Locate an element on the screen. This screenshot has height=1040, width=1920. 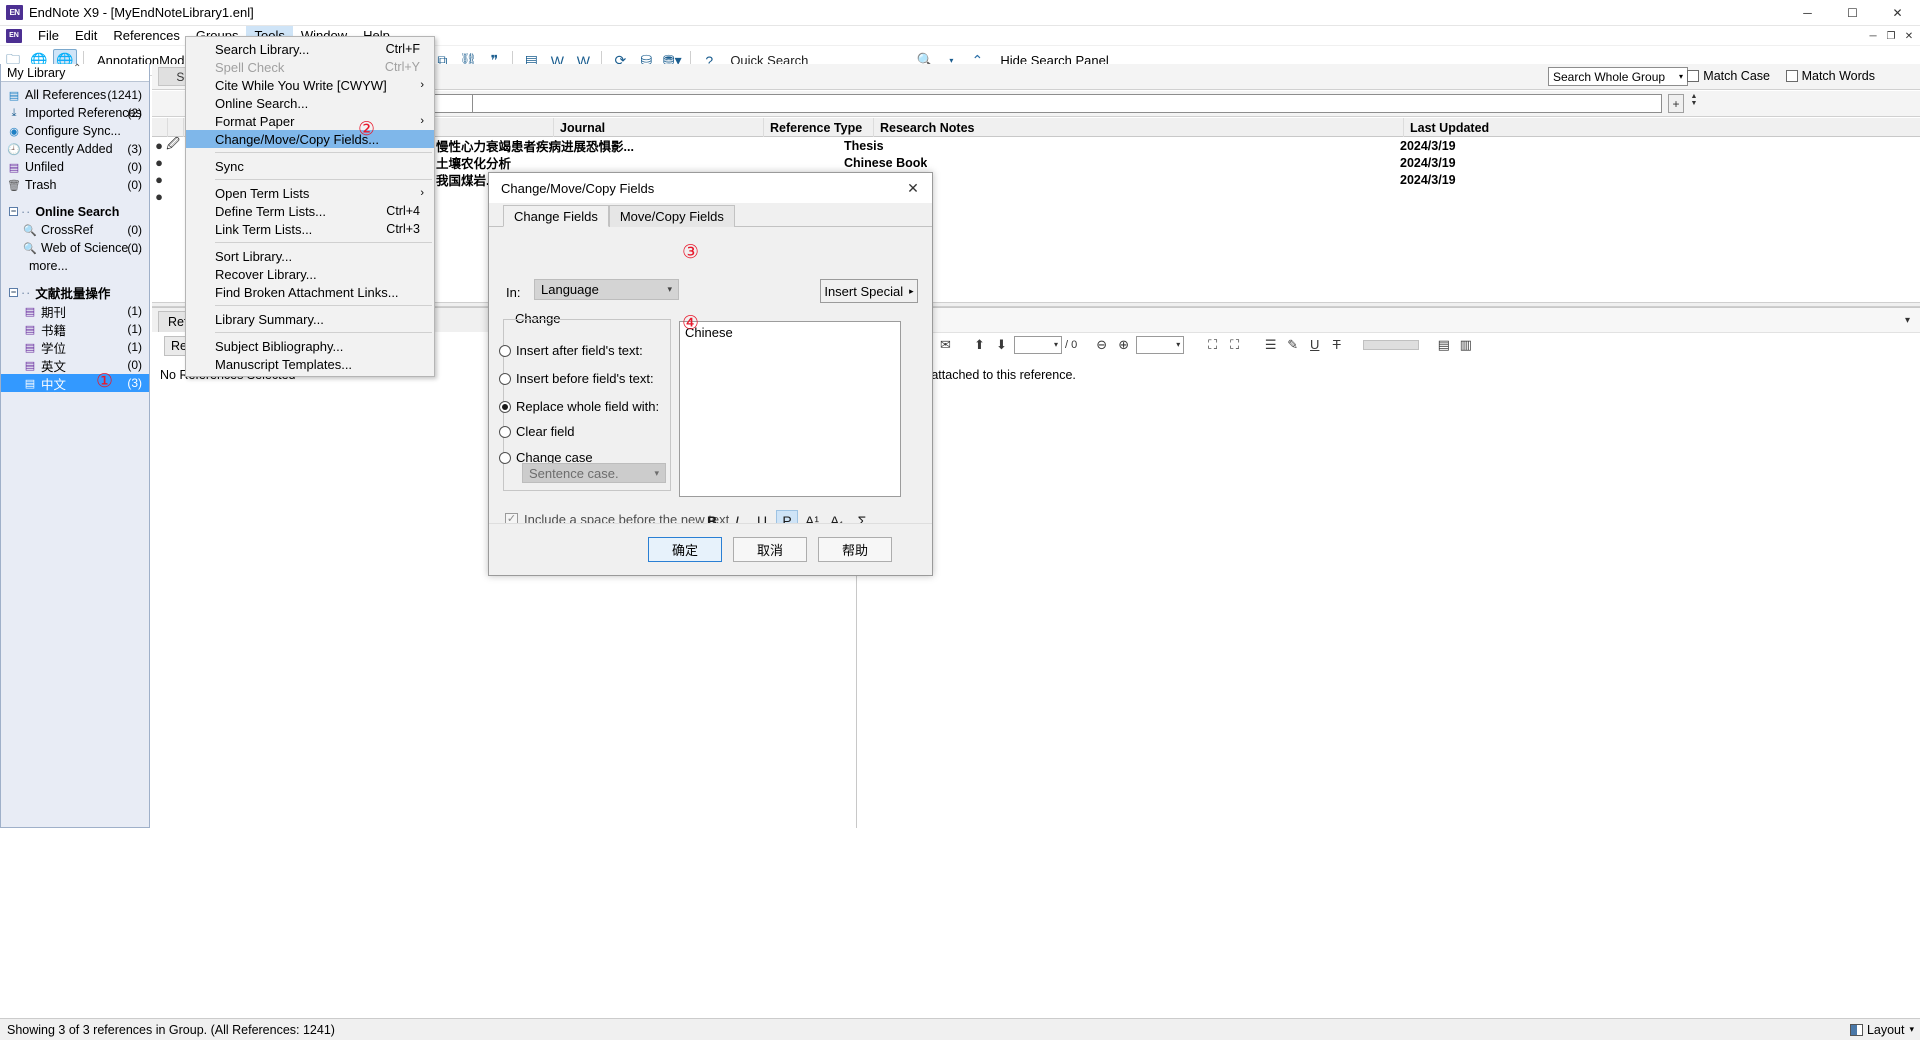
close-button: ✕ is located at coordinates (1897, 13).